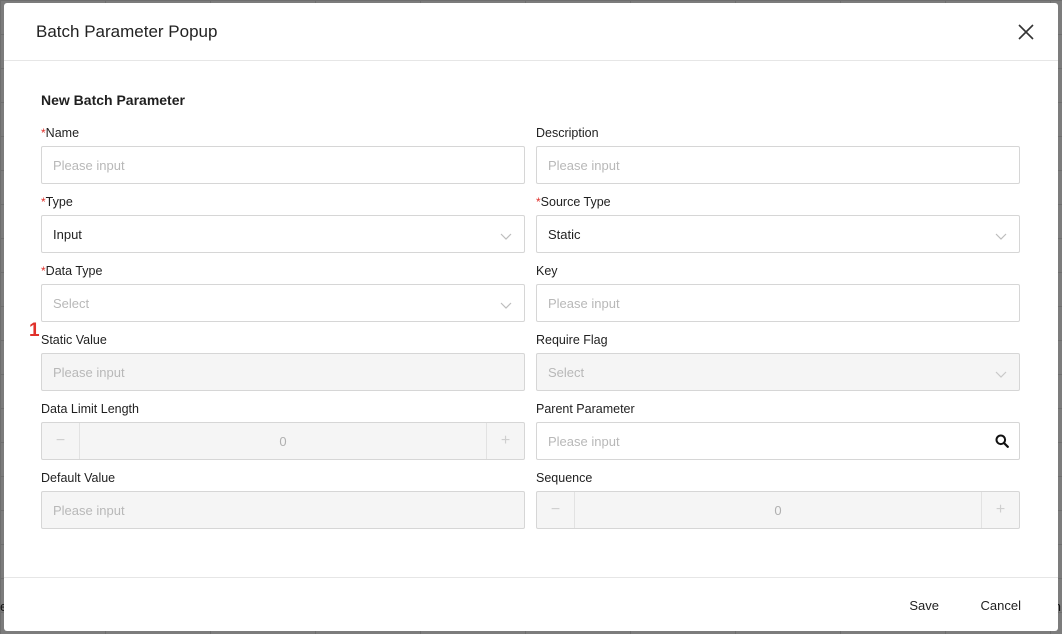 The height and width of the screenshot is (634, 1062). Describe the element at coordinates (547, 271) in the screenshot. I see `key-label: Key` at that location.